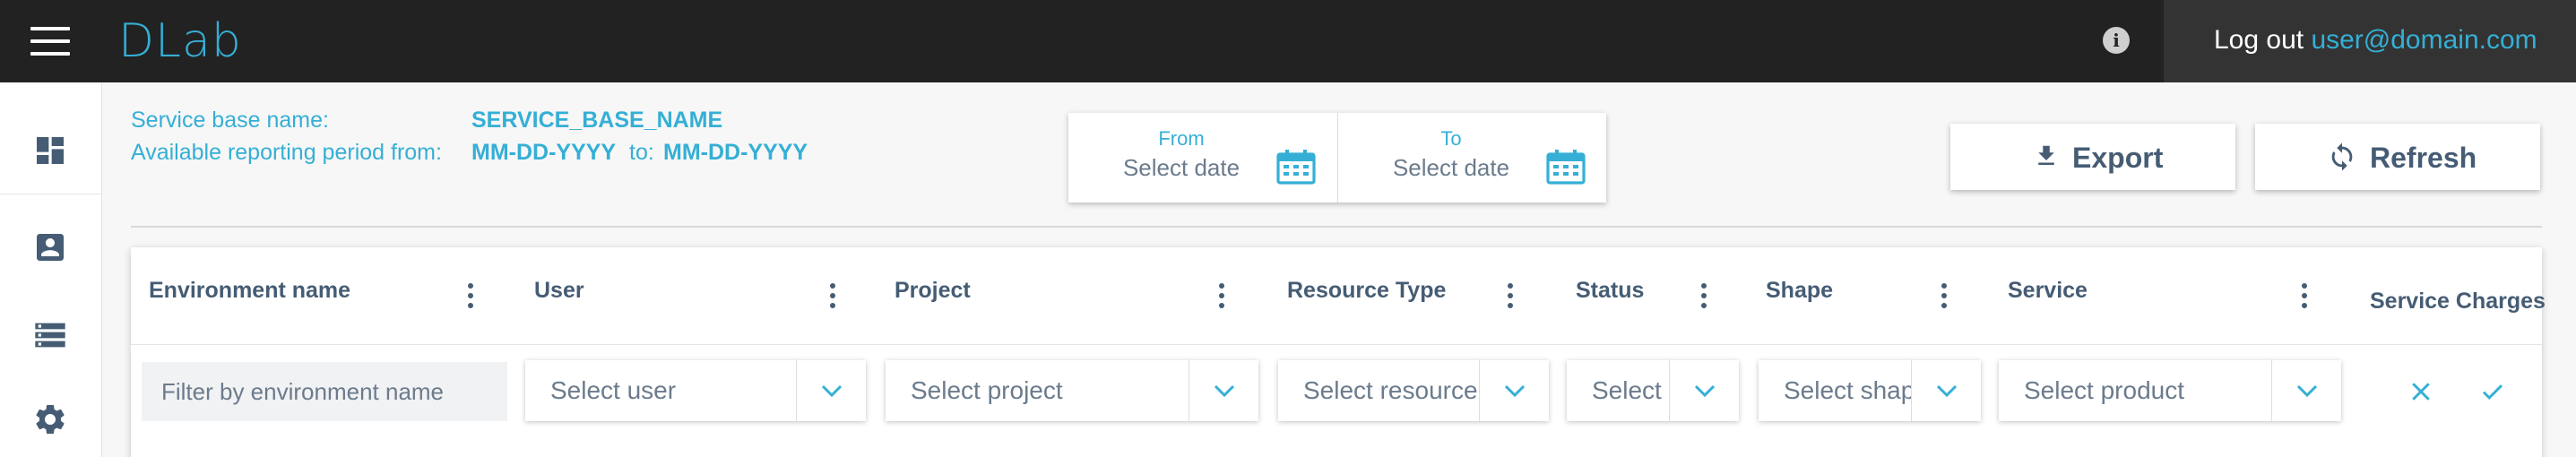  Describe the element at coordinates (933, 291) in the screenshot. I see `column-header-project: Project` at that location.